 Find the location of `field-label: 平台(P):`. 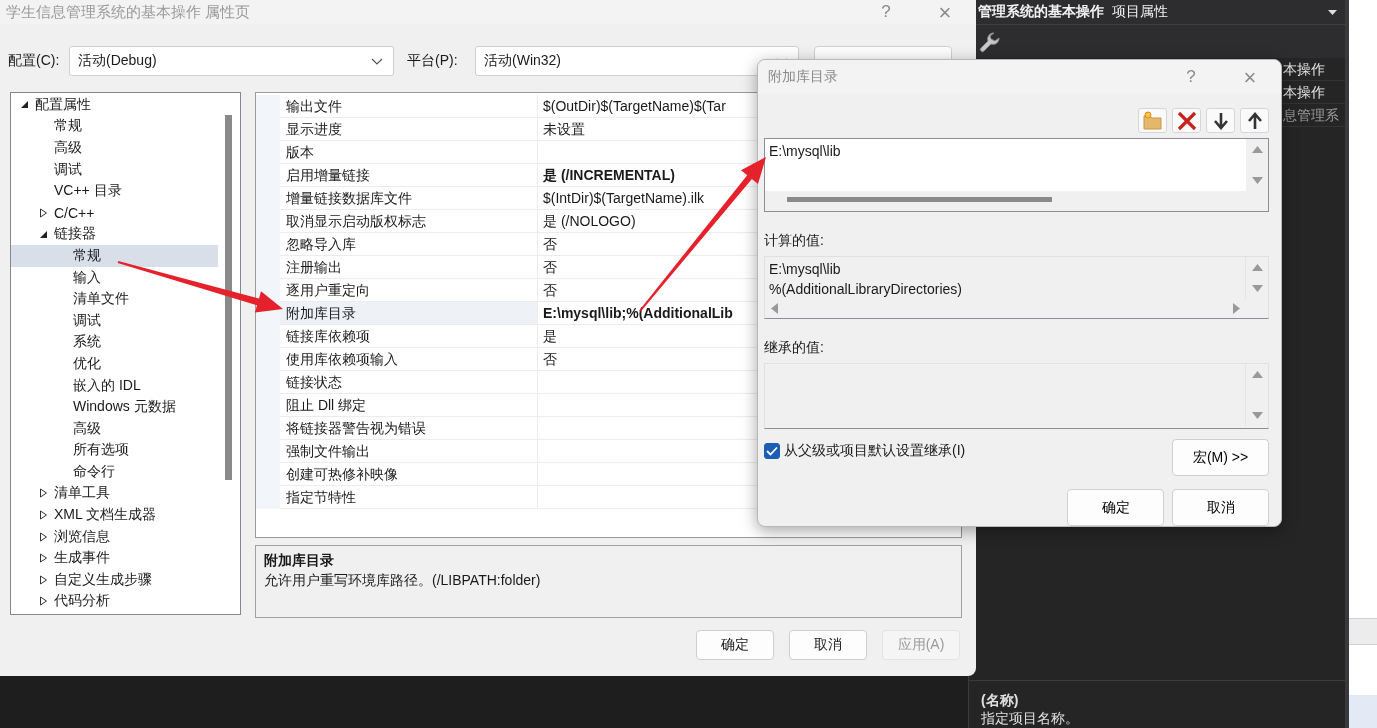

field-label: 平台(P): is located at coordinates (433, 61).